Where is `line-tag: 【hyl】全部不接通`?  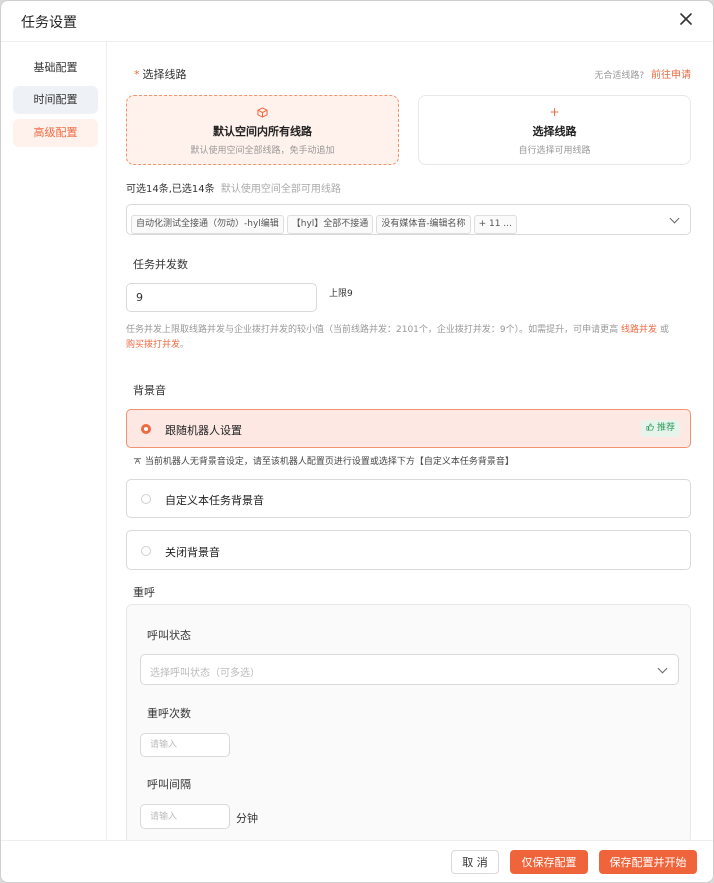
line-tag: 【hyl】全部不接通 is located at coordinates (330, 224).